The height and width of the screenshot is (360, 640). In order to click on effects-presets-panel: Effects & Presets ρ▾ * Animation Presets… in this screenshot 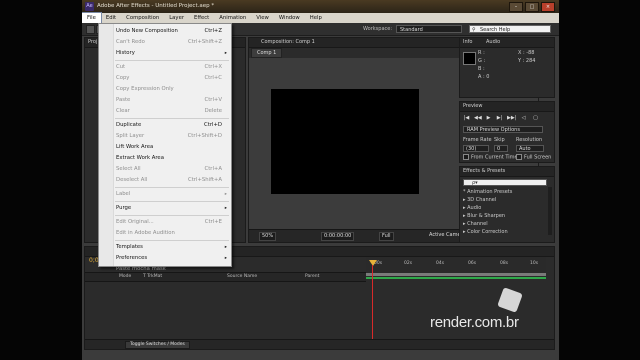, I will do `click(507, 204)`.